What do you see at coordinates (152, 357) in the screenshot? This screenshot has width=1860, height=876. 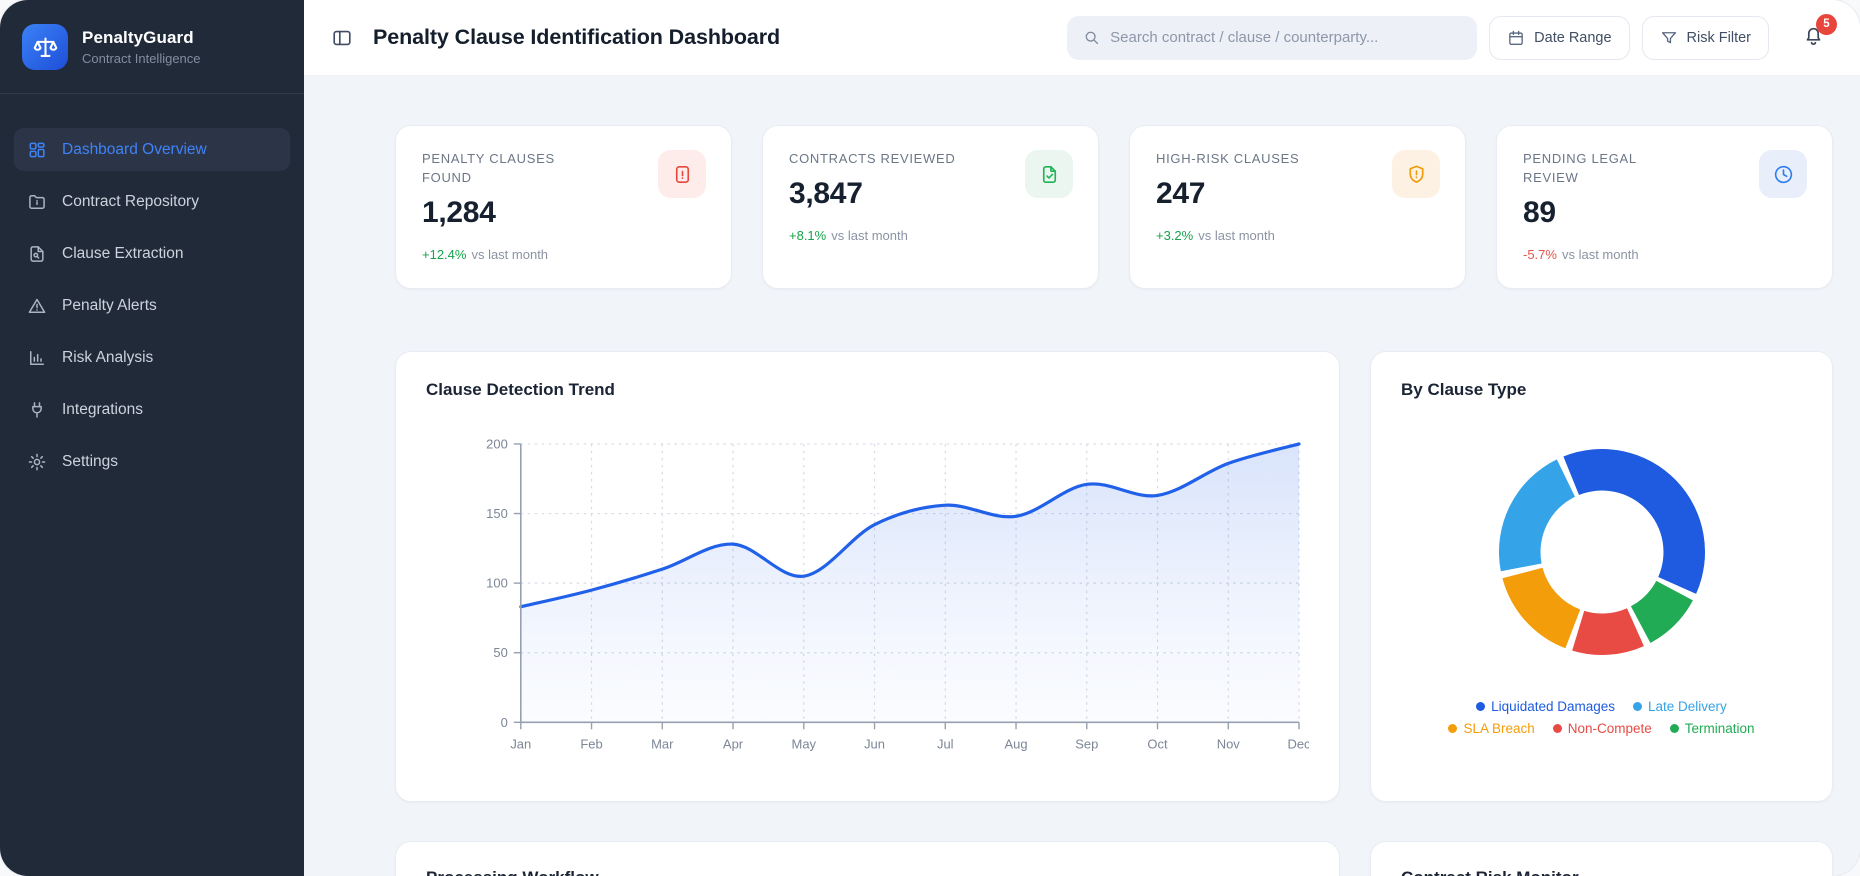 I see `sidebar-item-risk-analysis: Risk Analysis` at bounding box center [152, 357].